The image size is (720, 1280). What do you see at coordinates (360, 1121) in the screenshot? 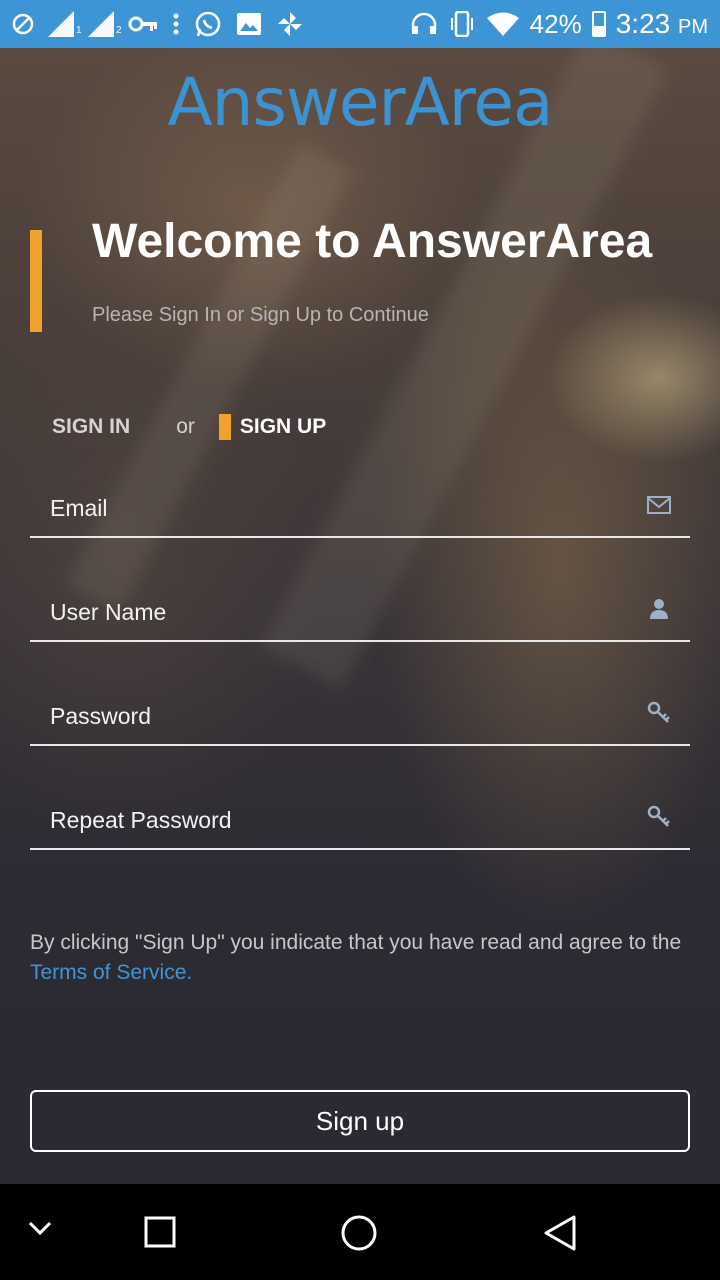
I see `sign-up-button: Sign up` at bounding box center [360, 1121].